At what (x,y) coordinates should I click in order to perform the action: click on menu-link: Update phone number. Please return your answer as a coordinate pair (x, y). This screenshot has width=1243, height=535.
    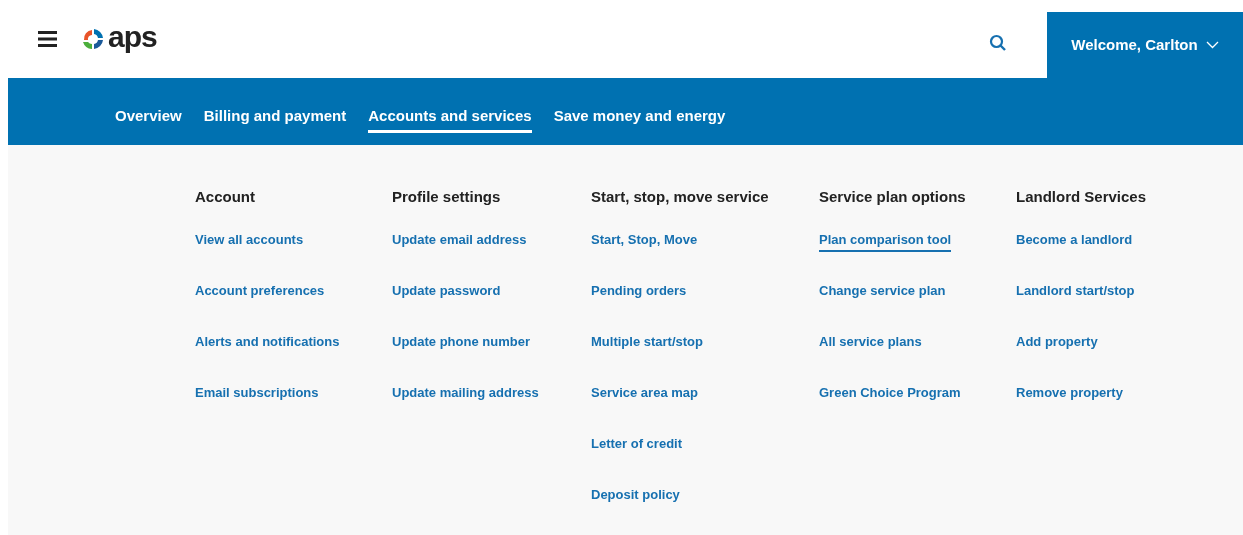
    Looking at the image, I should click on (461, 354).